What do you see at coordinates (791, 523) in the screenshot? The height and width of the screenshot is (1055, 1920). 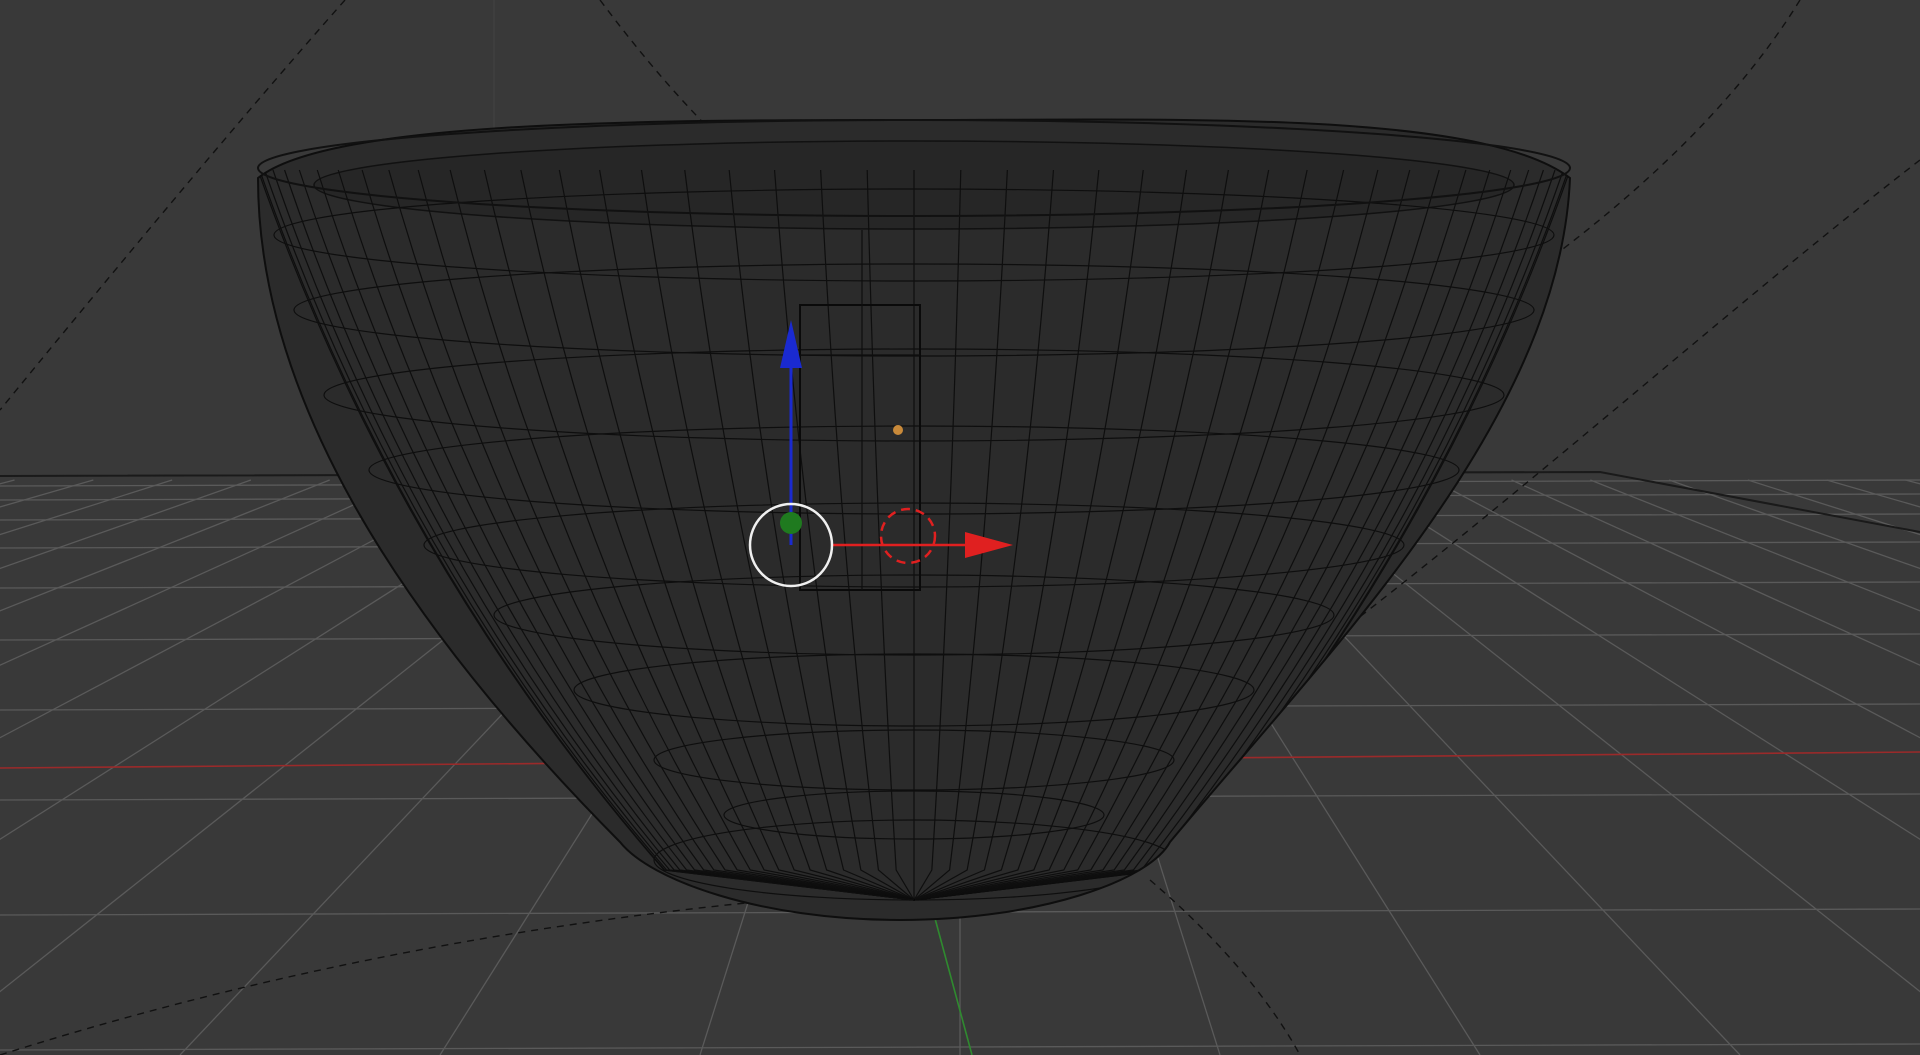 I see `gizmo-center-dot` at bounding box center [791, 523].